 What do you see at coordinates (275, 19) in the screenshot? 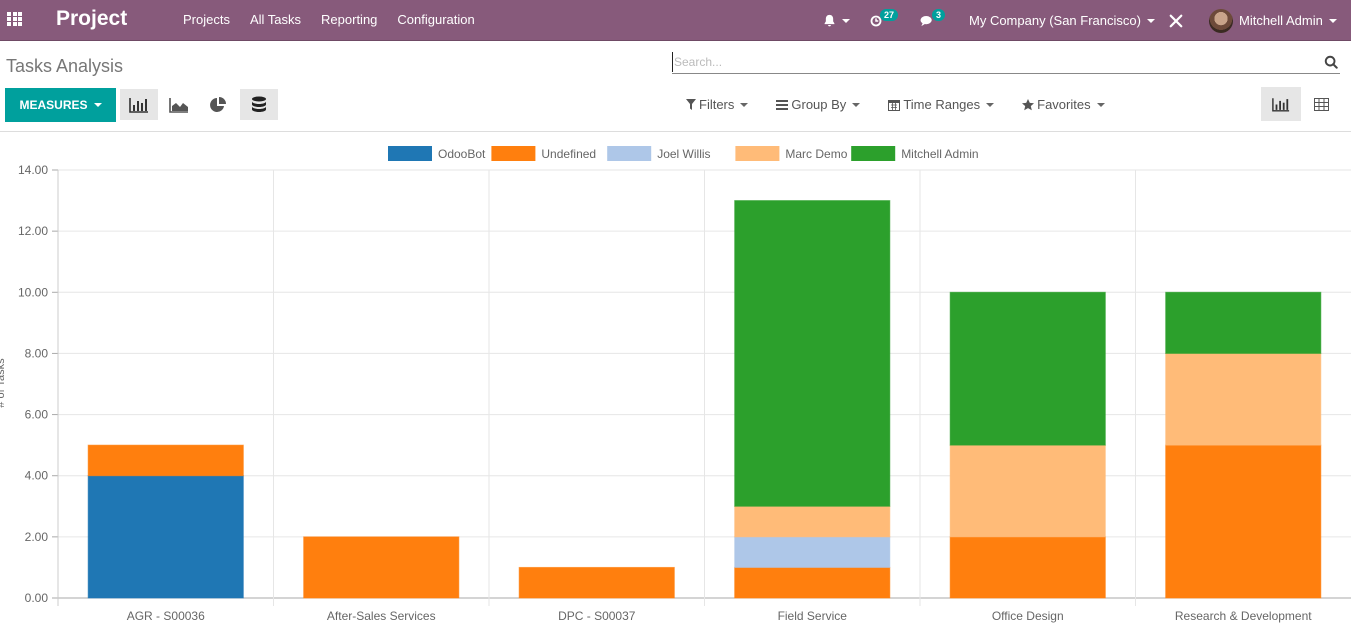
I see `menu-item-all-tasks: All Tasks` at bounding box center [275, 19].